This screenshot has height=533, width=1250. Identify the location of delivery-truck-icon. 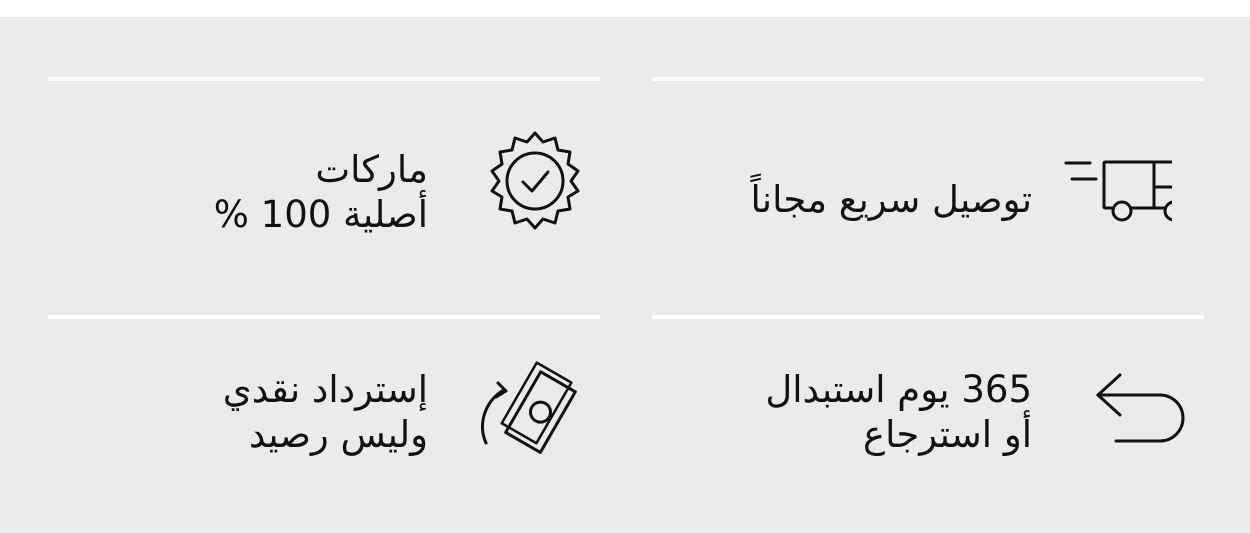
(1117, 180).